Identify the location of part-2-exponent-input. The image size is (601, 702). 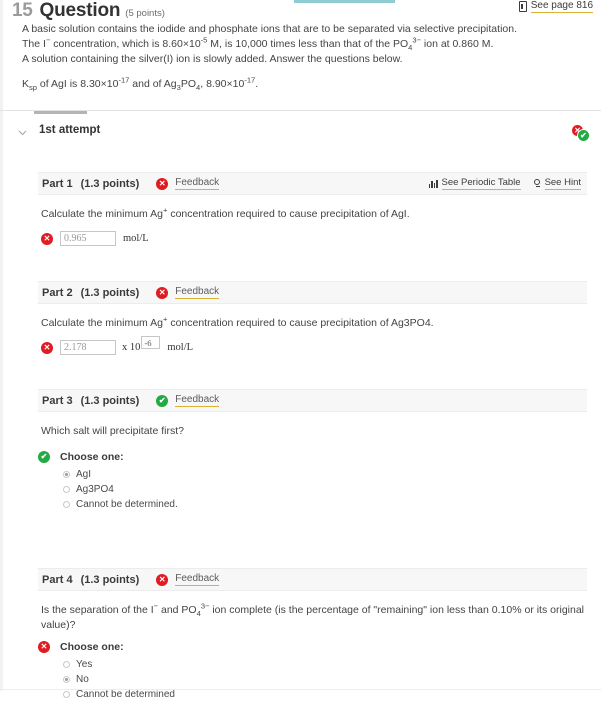
(151, 342).